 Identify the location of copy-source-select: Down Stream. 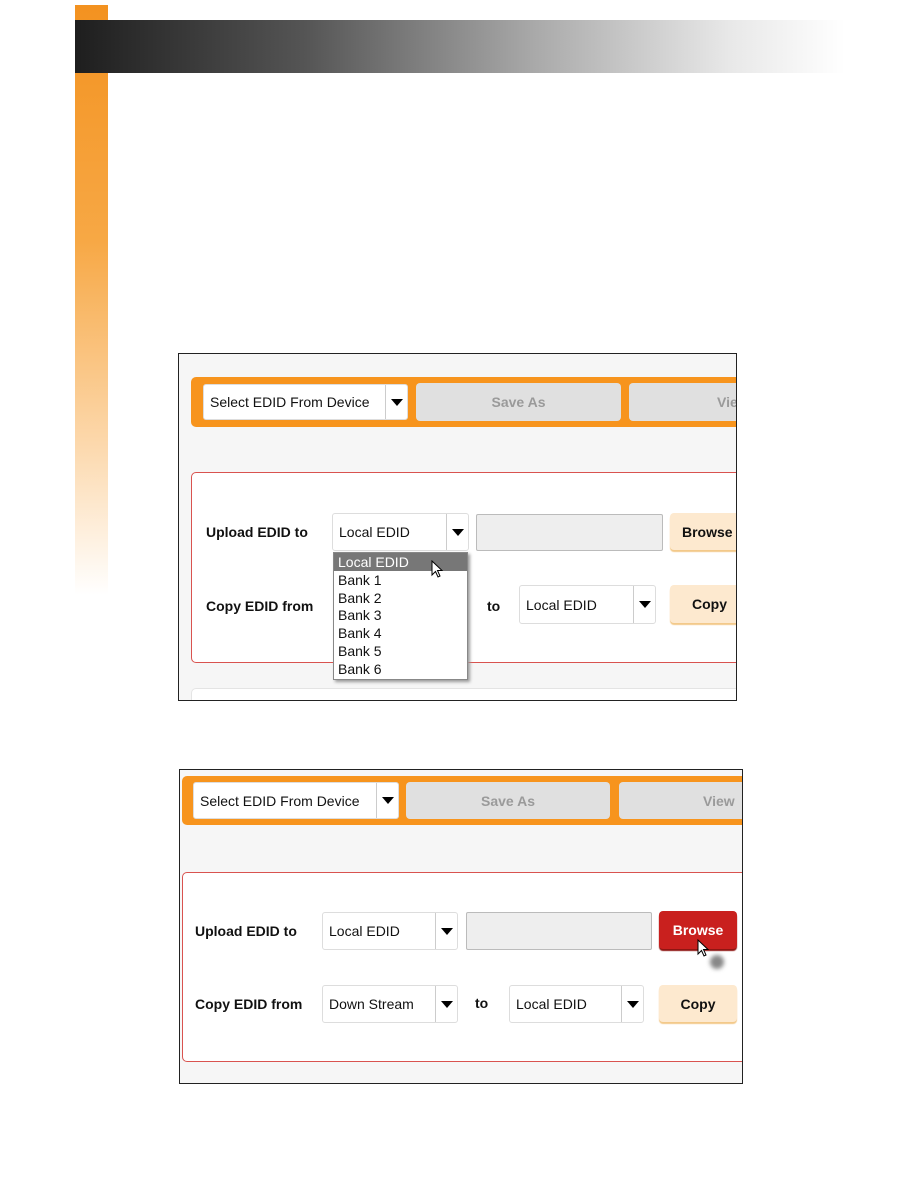
(390, 1004).